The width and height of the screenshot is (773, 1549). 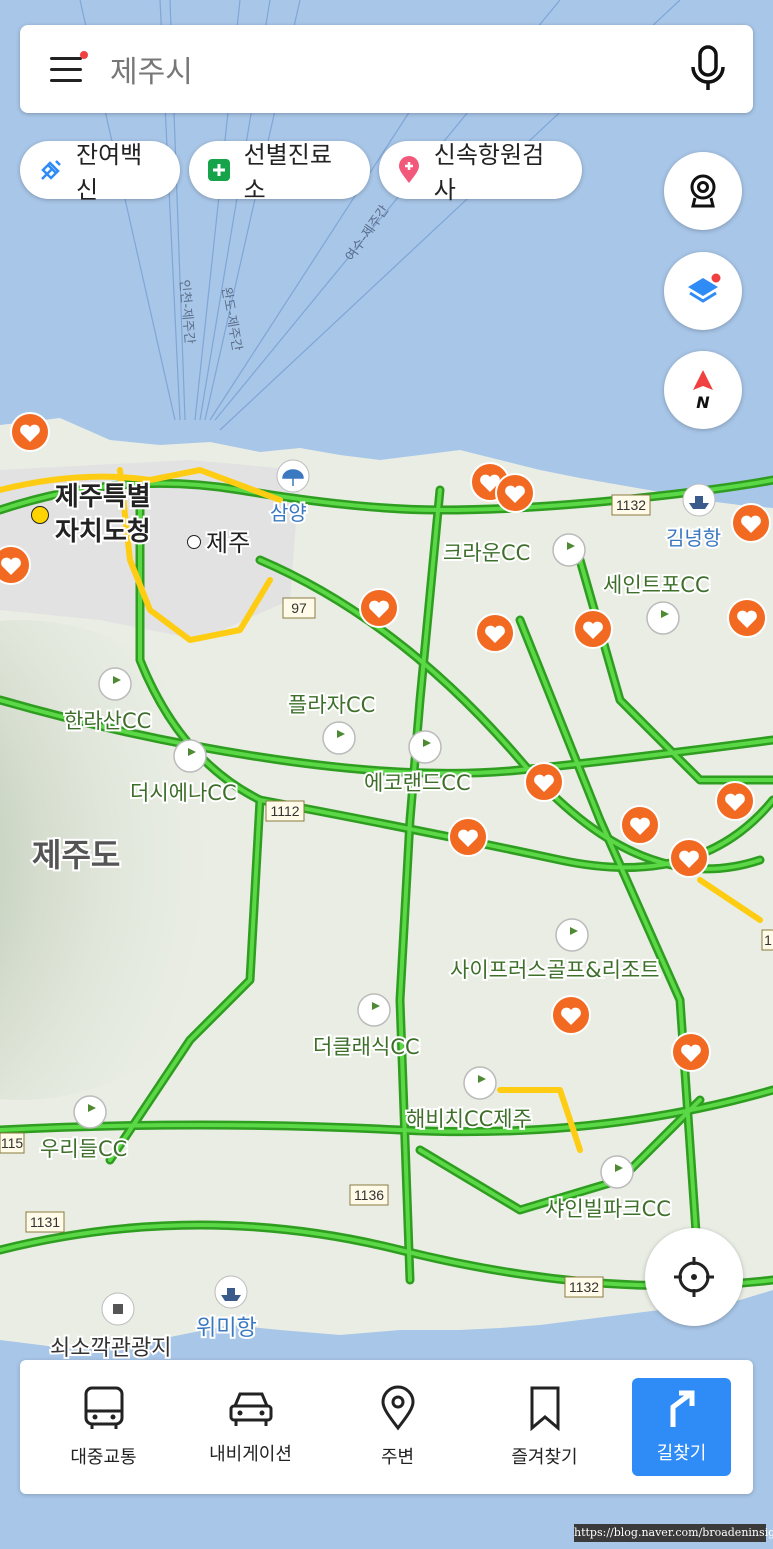 I want to click on chip-label: 선별진료소, so click(x=287, y=172).